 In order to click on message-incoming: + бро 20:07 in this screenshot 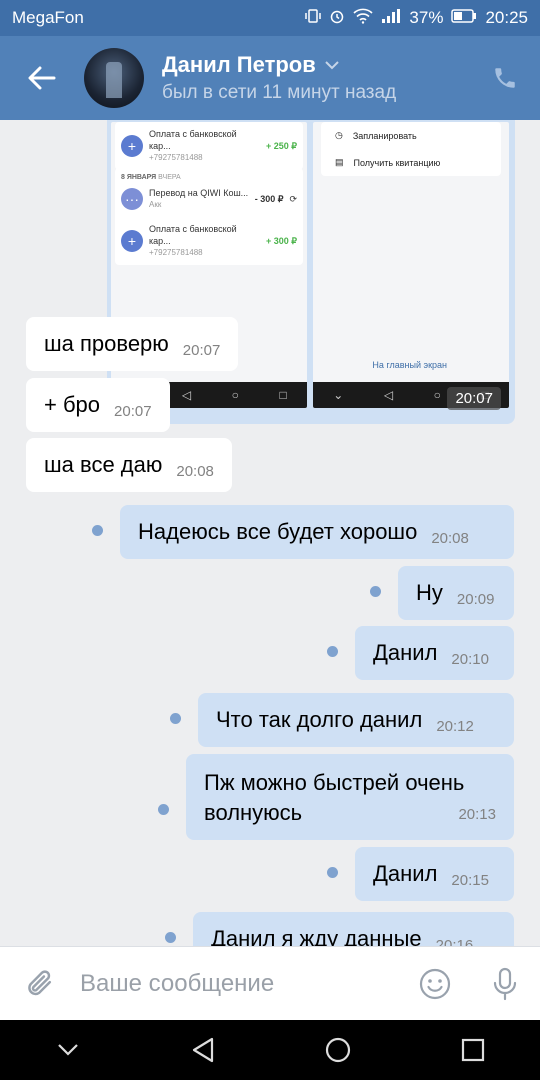, I will do `click(98, 405)`.